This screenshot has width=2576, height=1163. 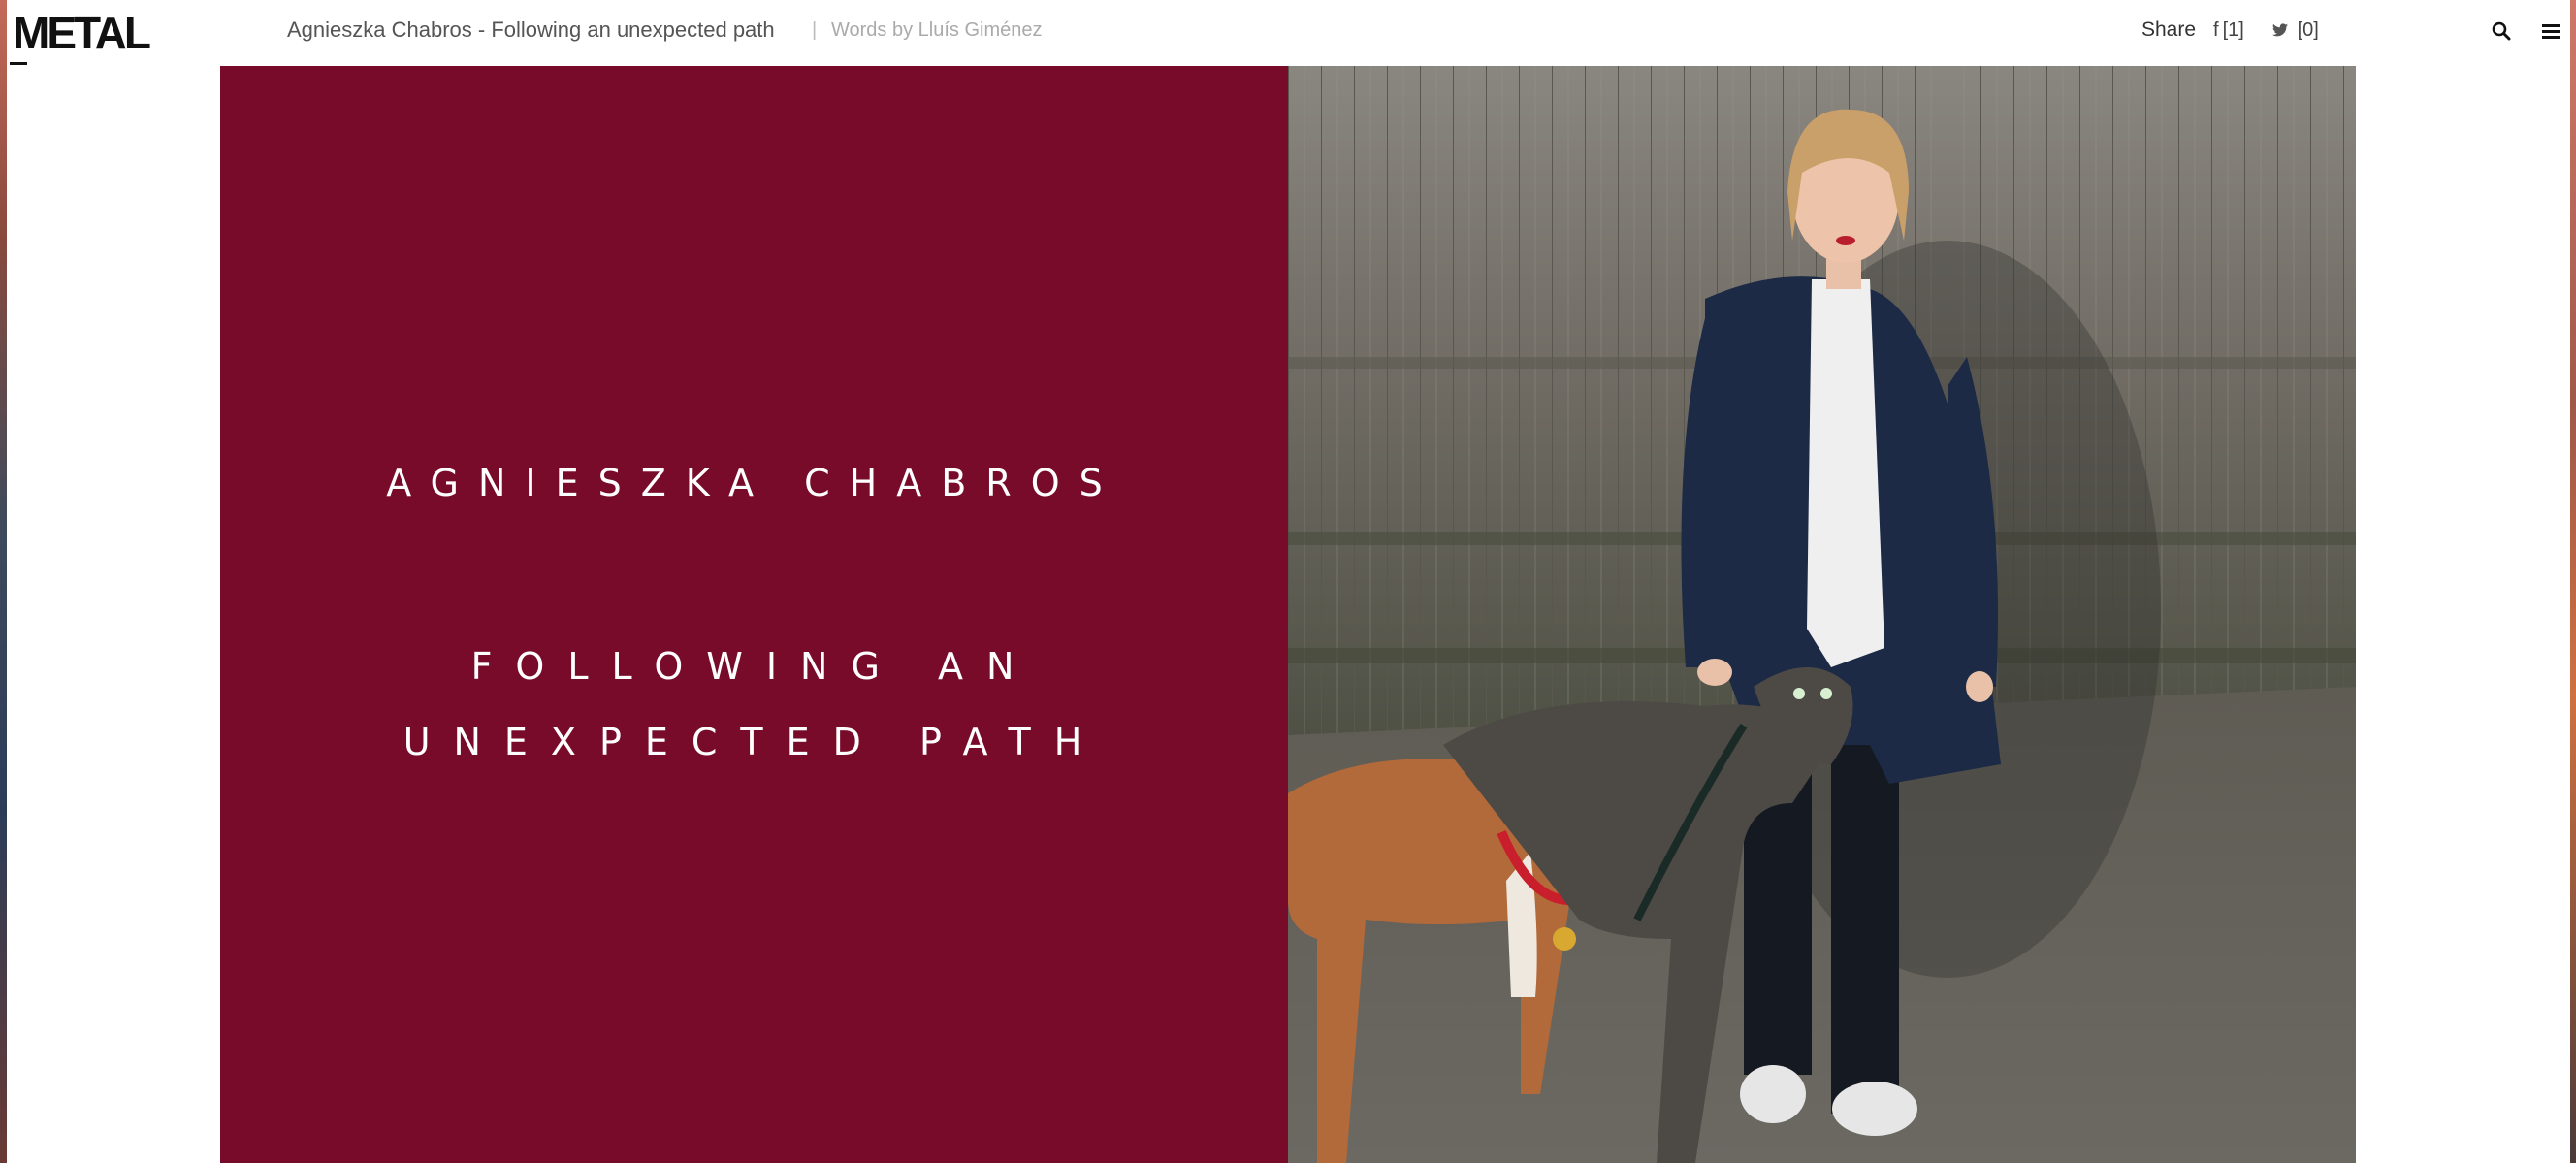 What do you see at coordinates (754, 483) in the screenshot?
I see `hero-name: AGNIESZKA CHABROS` at bounding box center [754, 483].